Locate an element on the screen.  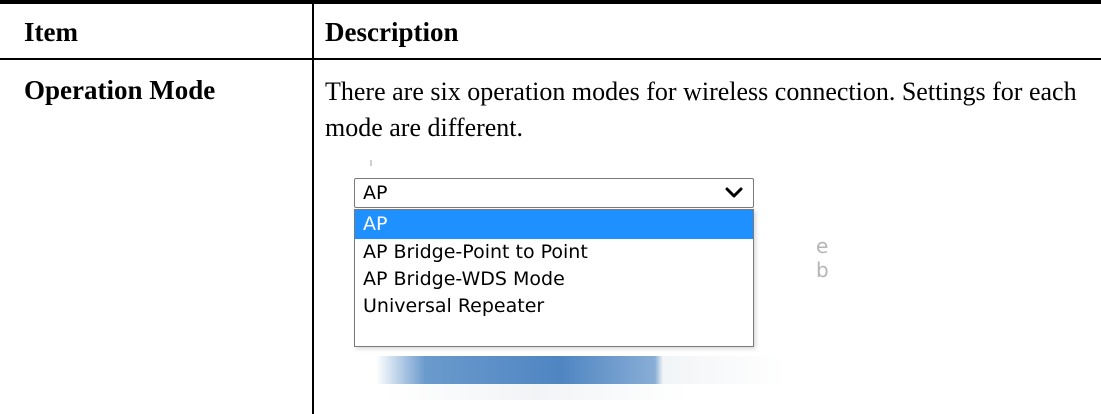
header-description: Description is located at coordinates (392, 32).